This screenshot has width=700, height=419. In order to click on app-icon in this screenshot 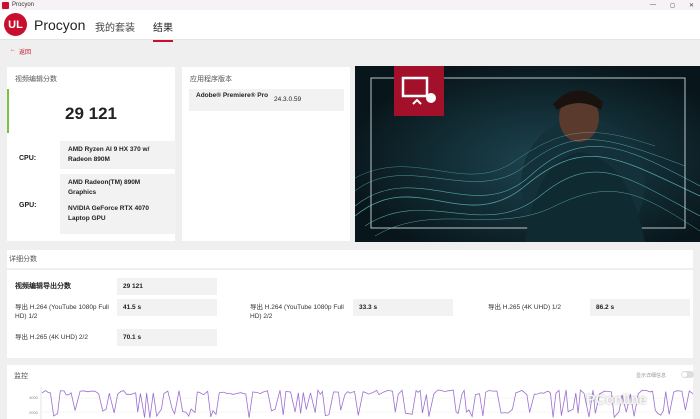, I will do `click(5, 5)`.